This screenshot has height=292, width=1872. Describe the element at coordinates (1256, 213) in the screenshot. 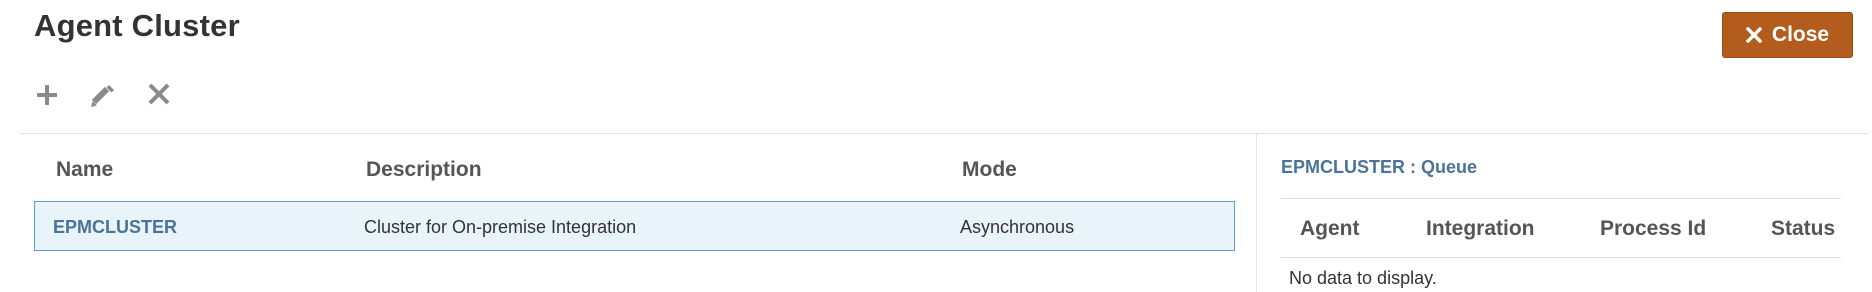

I see `panel-divider` at that location.